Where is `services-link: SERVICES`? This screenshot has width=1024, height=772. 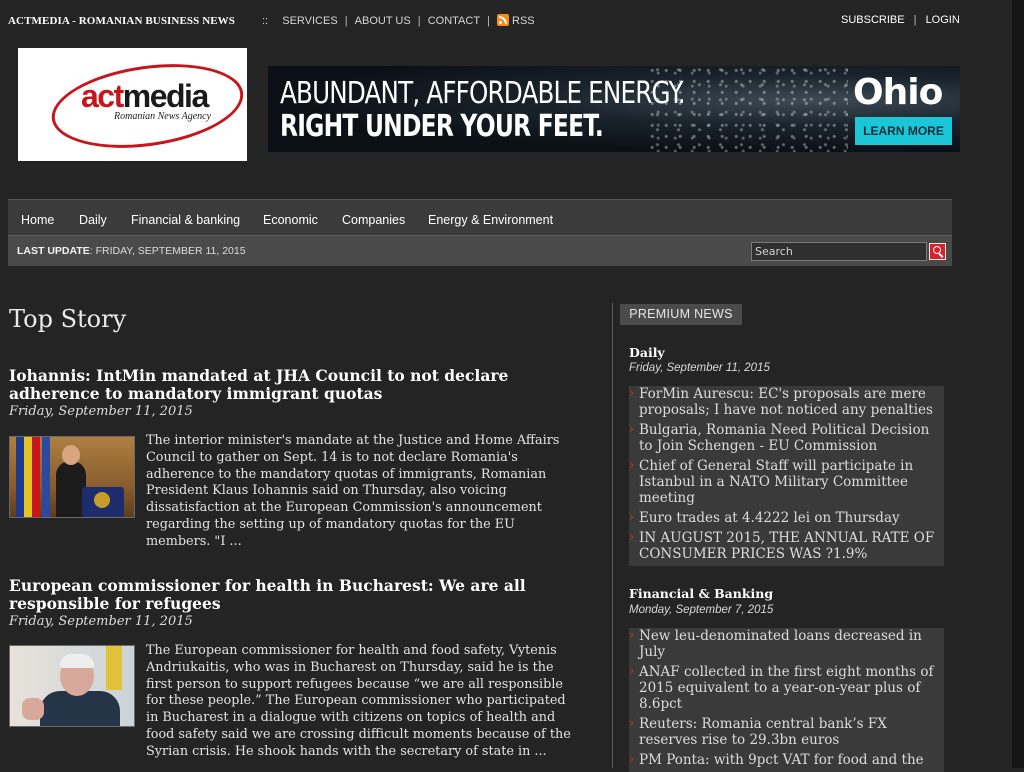 services-link: SERVICES is located at coordinates (309, 21).